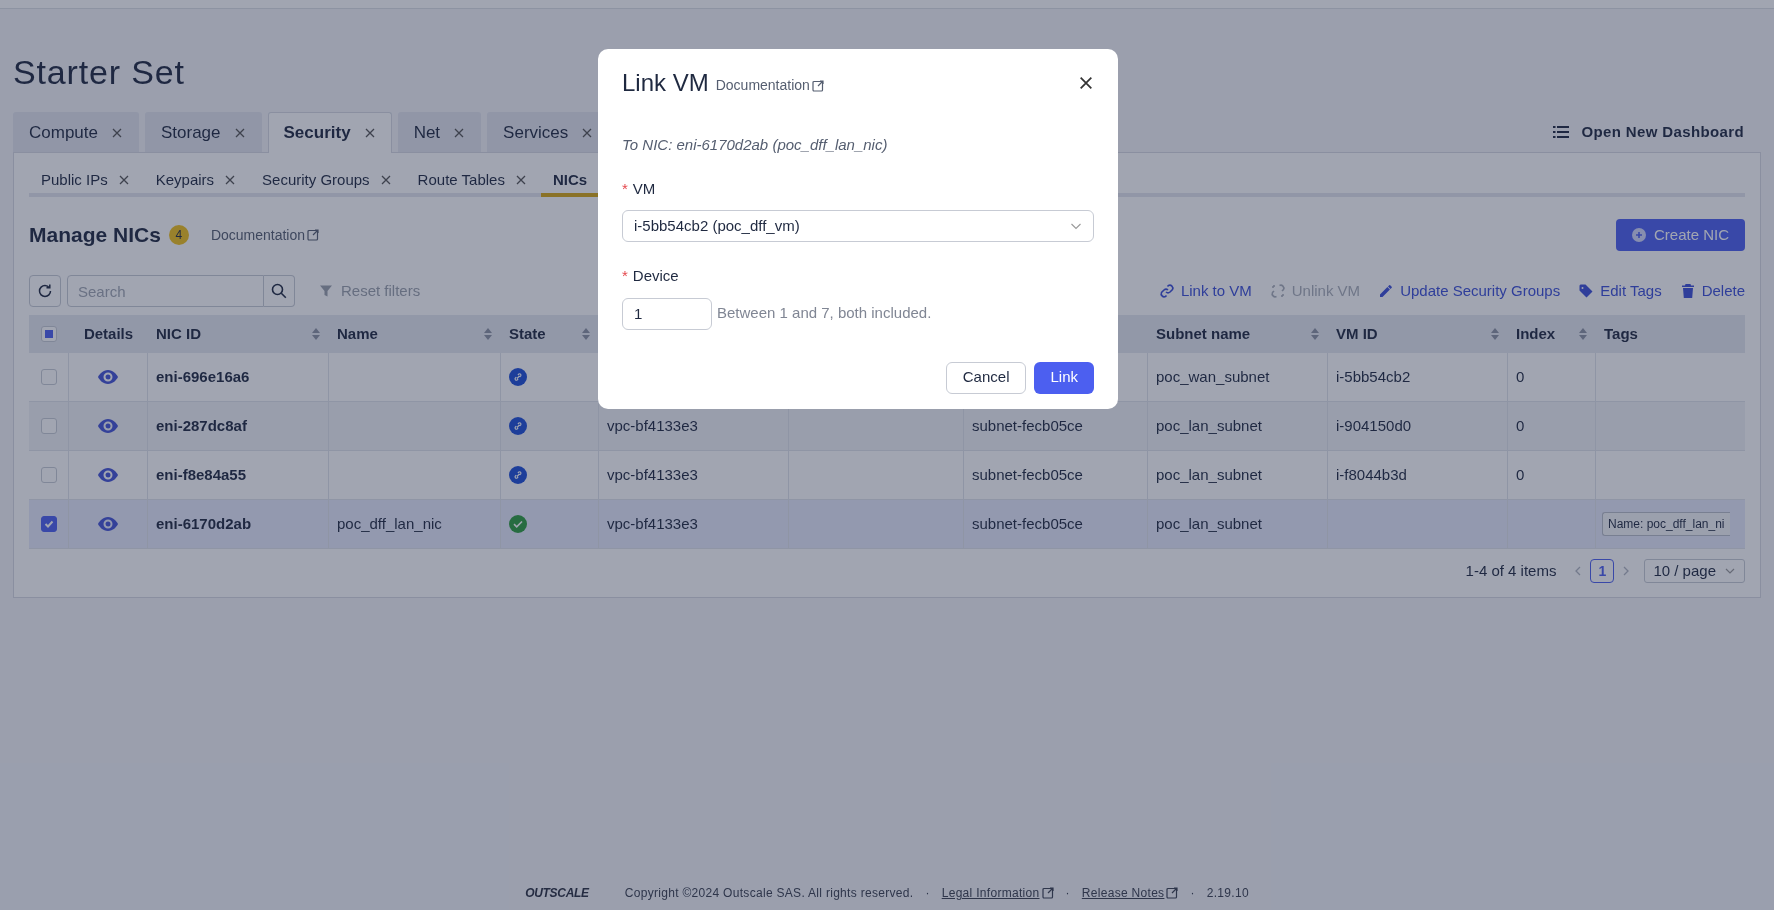 This screenshot has height=910, width=1774. What do you see at coordinates (327, 182) in the screenshot?
I see `subtab: Security Groups` at bounding box center [327, 182].